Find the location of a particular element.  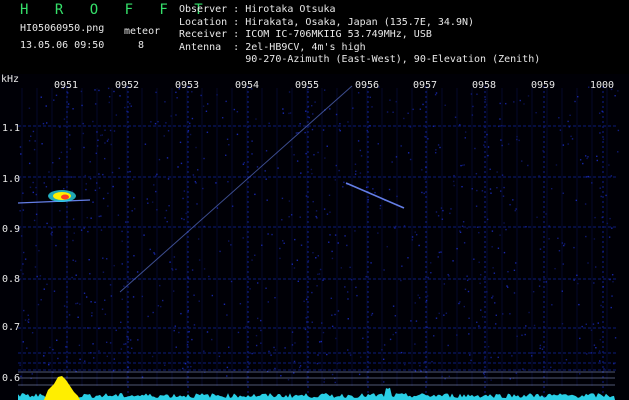

time-tick: 1000 is located at coordinates (602, 85).